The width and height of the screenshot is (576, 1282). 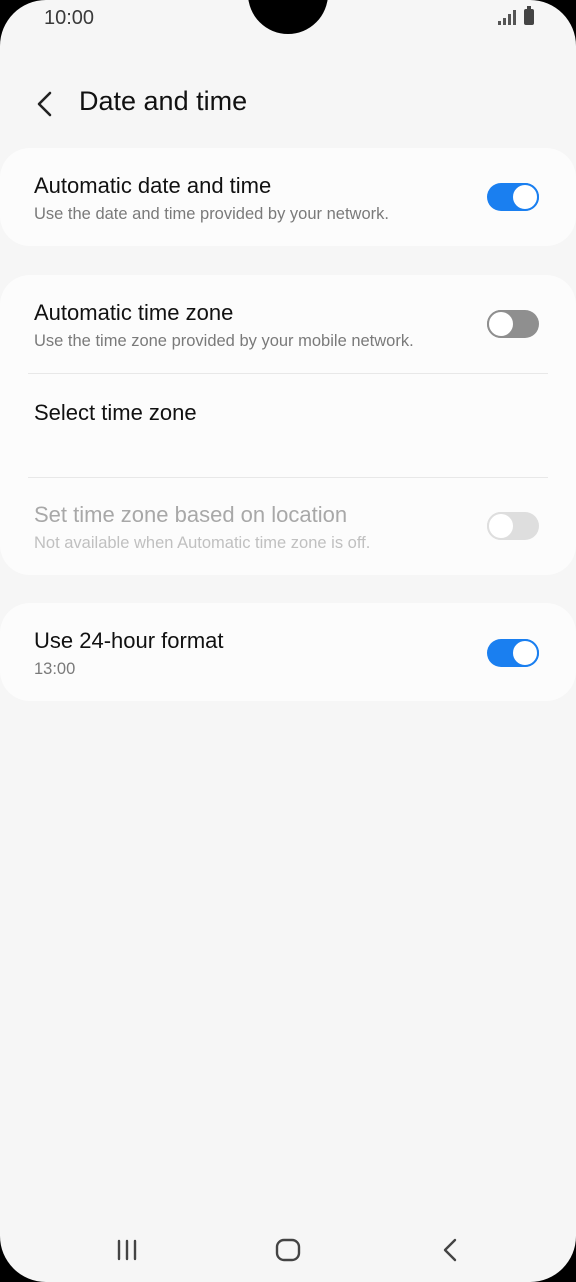 I want to click on navigation-bar, so click(x=288, y=1250).